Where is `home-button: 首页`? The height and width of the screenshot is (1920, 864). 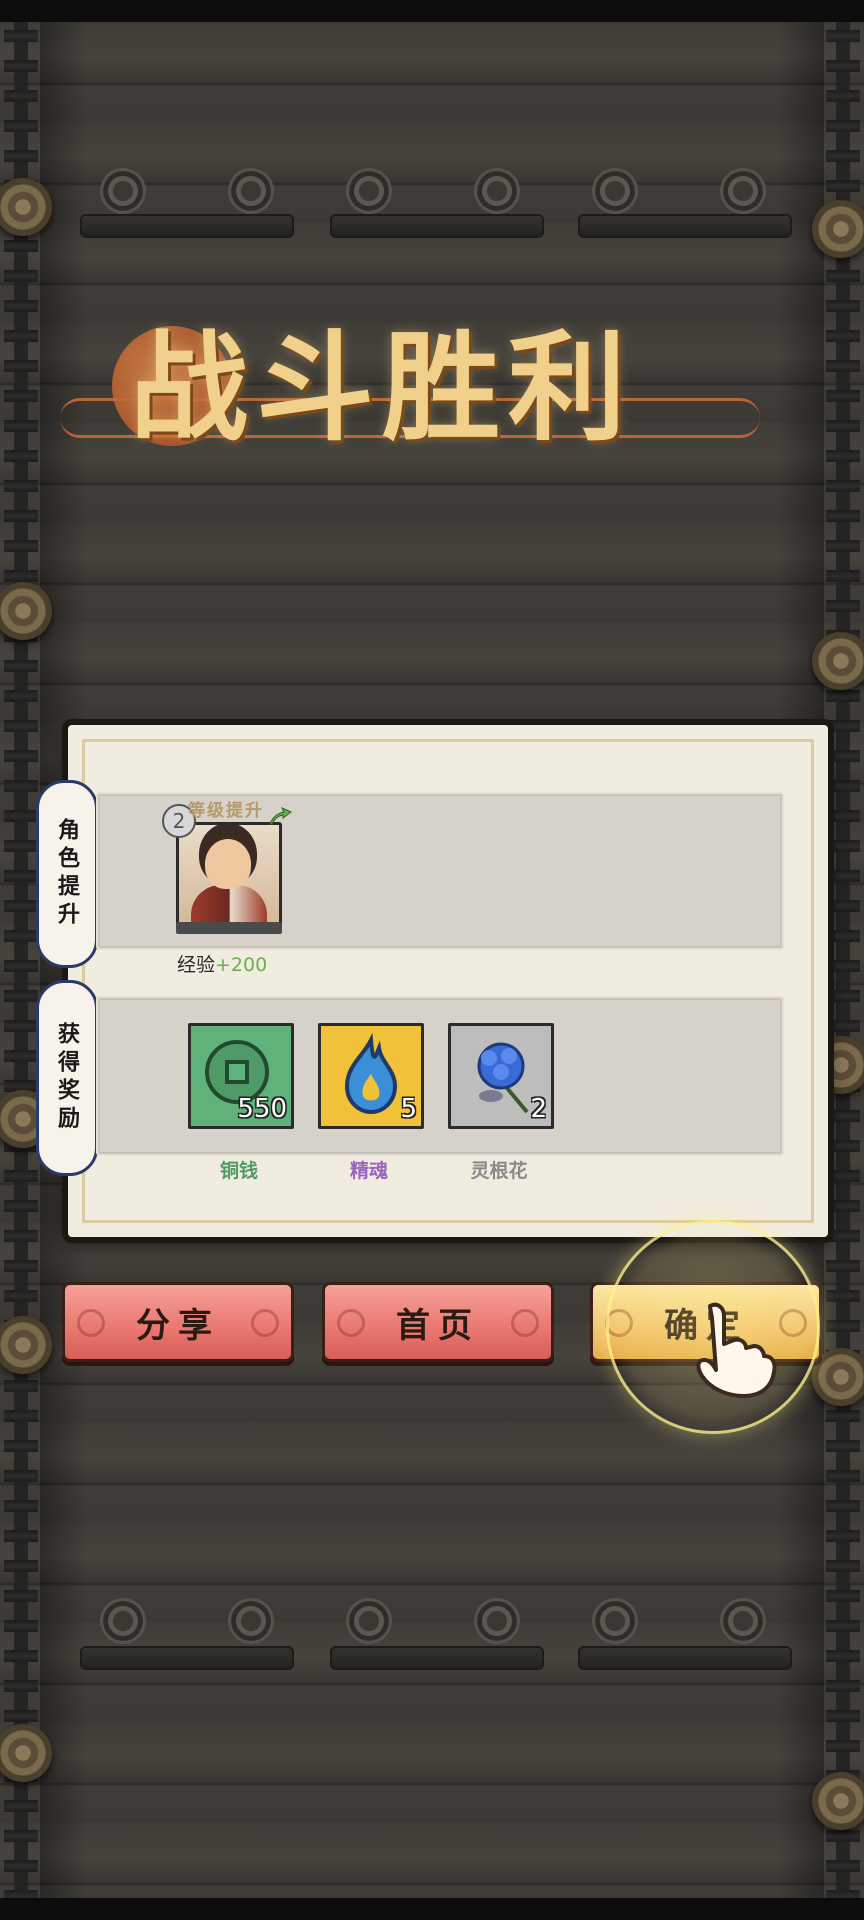 home-button: 首页 is located at coordinates (438, 1322).